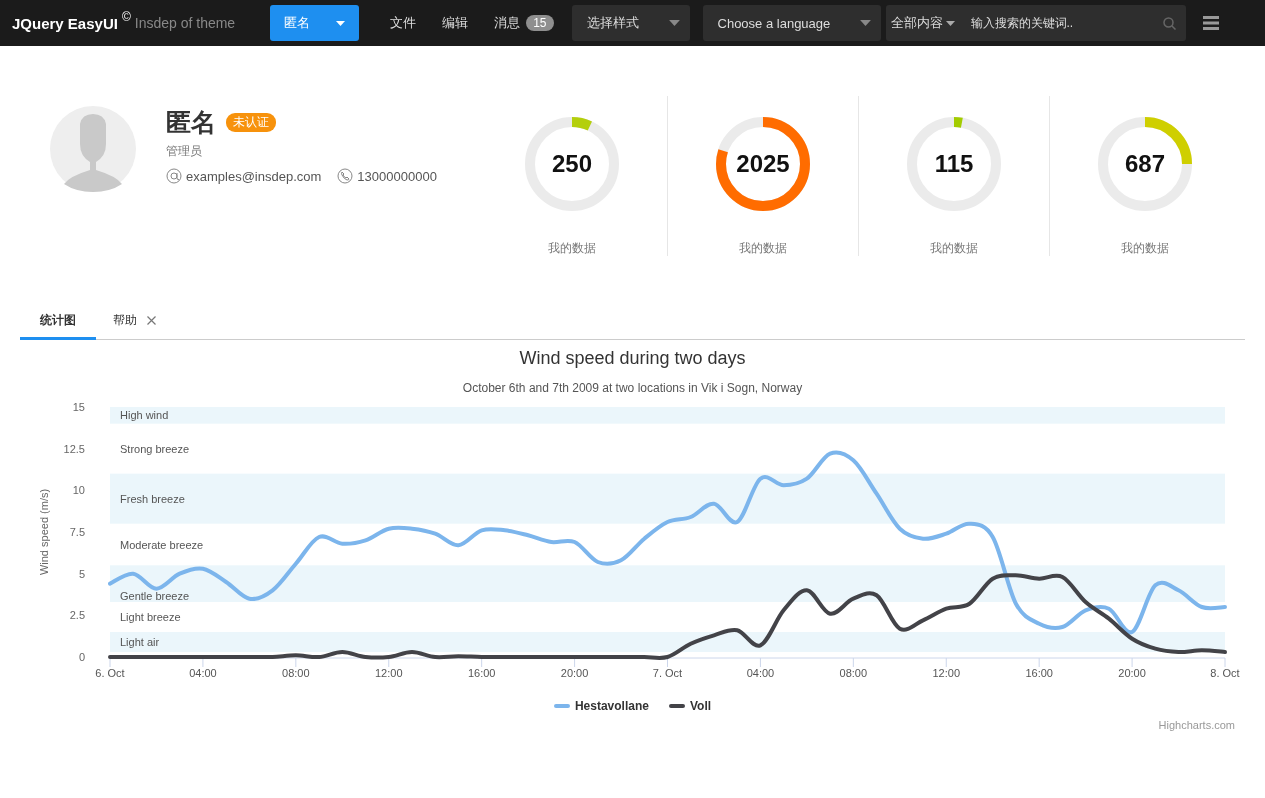 This screenshot has height=798, width=1265. I want to click on band-label: High wind, so click(144, 415).